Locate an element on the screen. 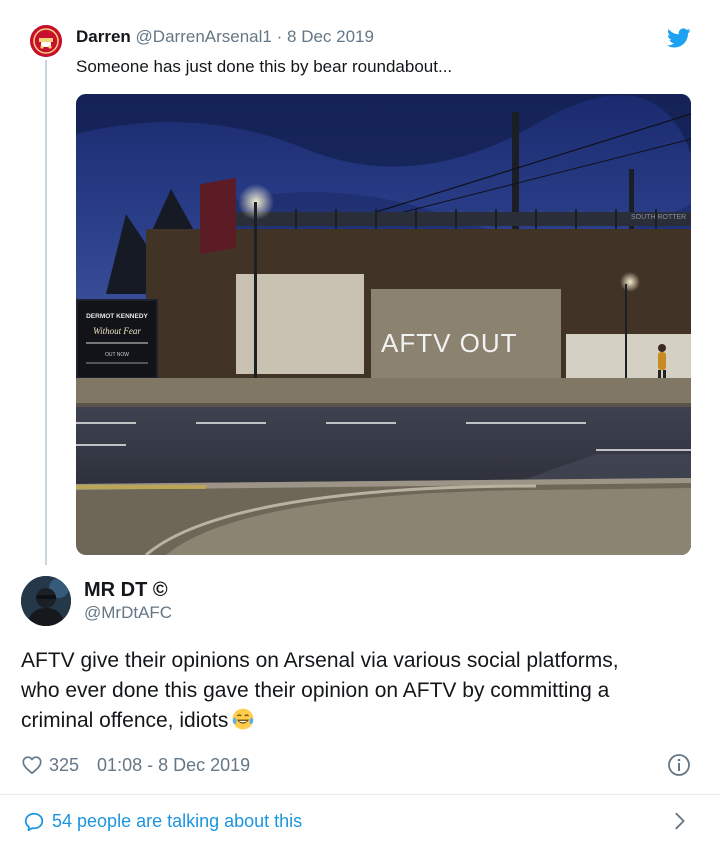  poster-title: DERMOT KENNEDY is located at coordinates (117, 316).